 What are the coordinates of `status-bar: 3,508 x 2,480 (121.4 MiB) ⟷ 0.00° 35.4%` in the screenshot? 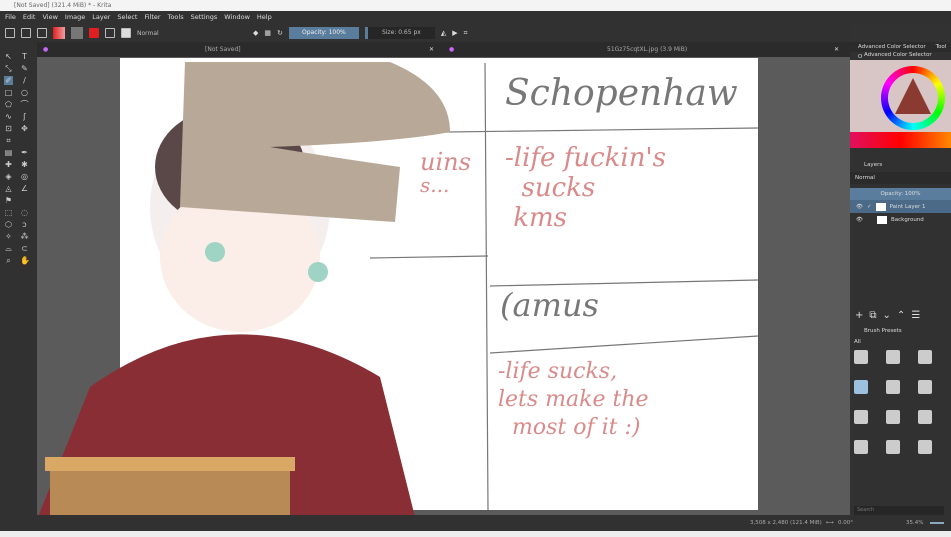 It's located at (475, 523).